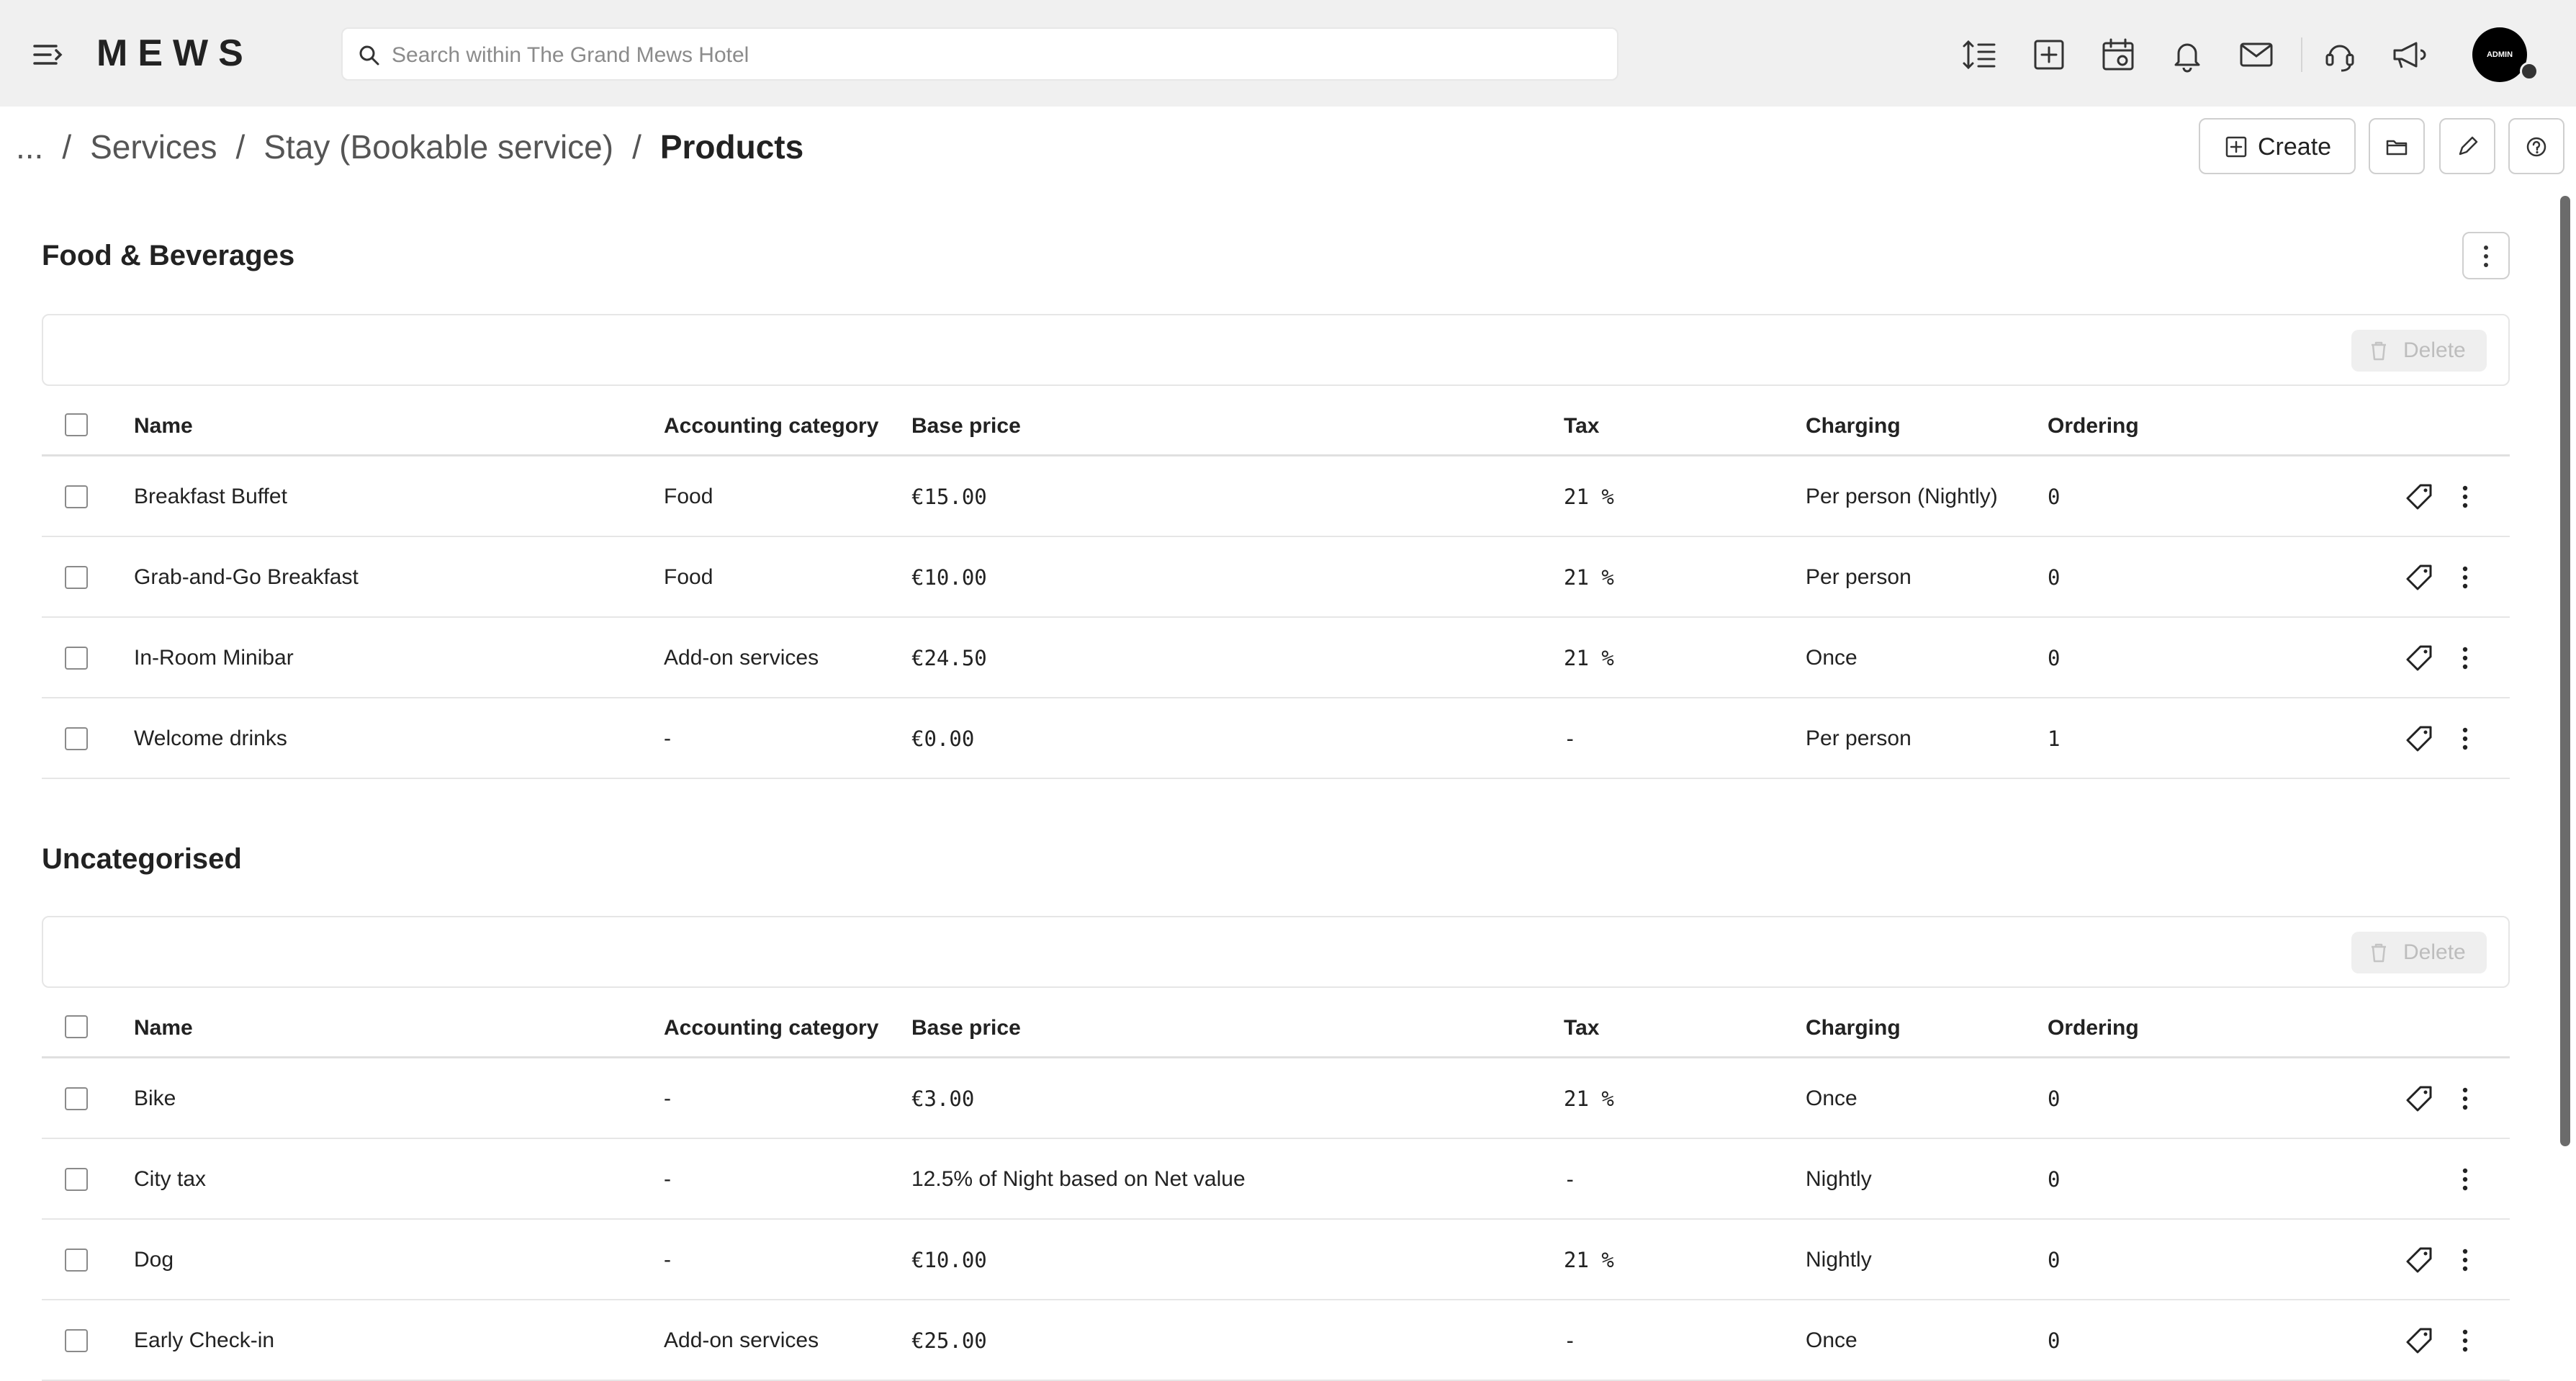  What do you see at coordinates (1980, 55) in the screenshot?
I see `line-height-icon` at bounding box center [1980, 55].